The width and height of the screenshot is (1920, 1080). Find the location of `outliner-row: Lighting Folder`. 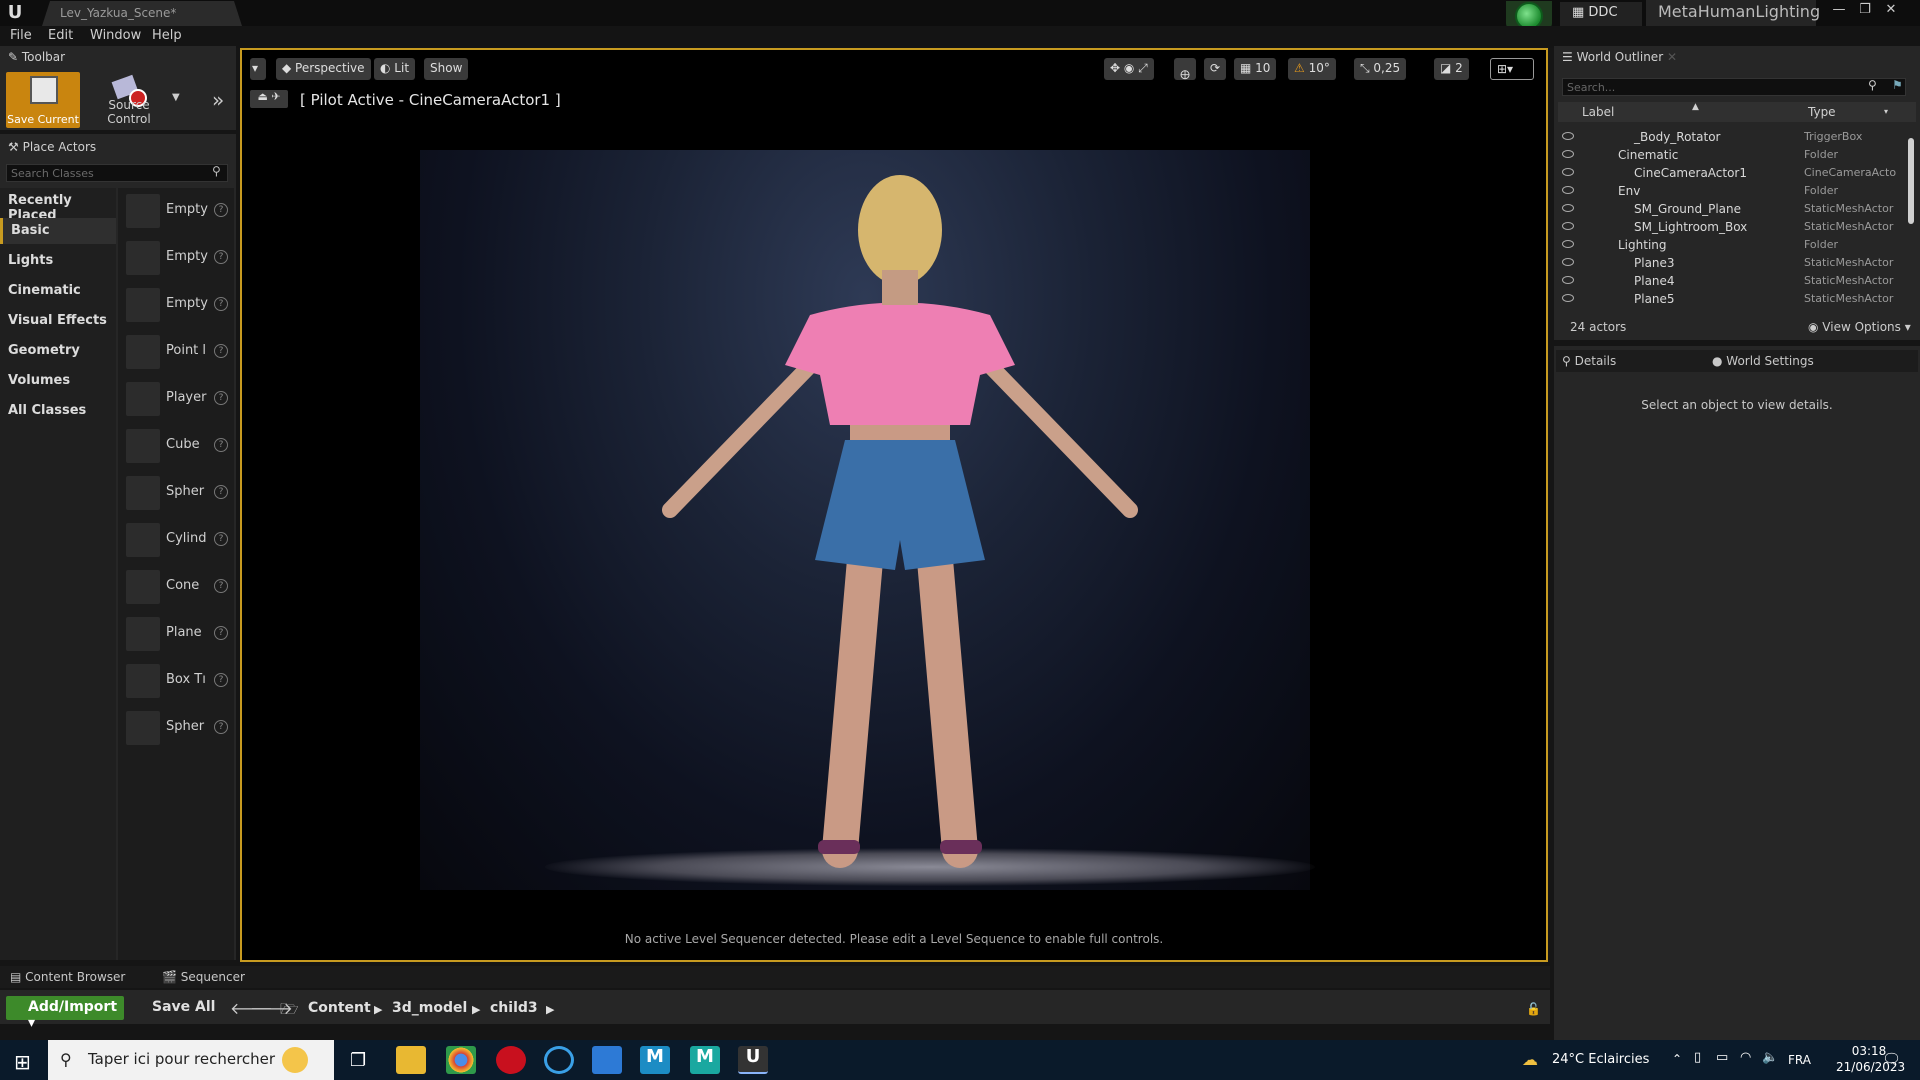

outliner-row: Lighting Folder is located at coordinates (1732, 245).